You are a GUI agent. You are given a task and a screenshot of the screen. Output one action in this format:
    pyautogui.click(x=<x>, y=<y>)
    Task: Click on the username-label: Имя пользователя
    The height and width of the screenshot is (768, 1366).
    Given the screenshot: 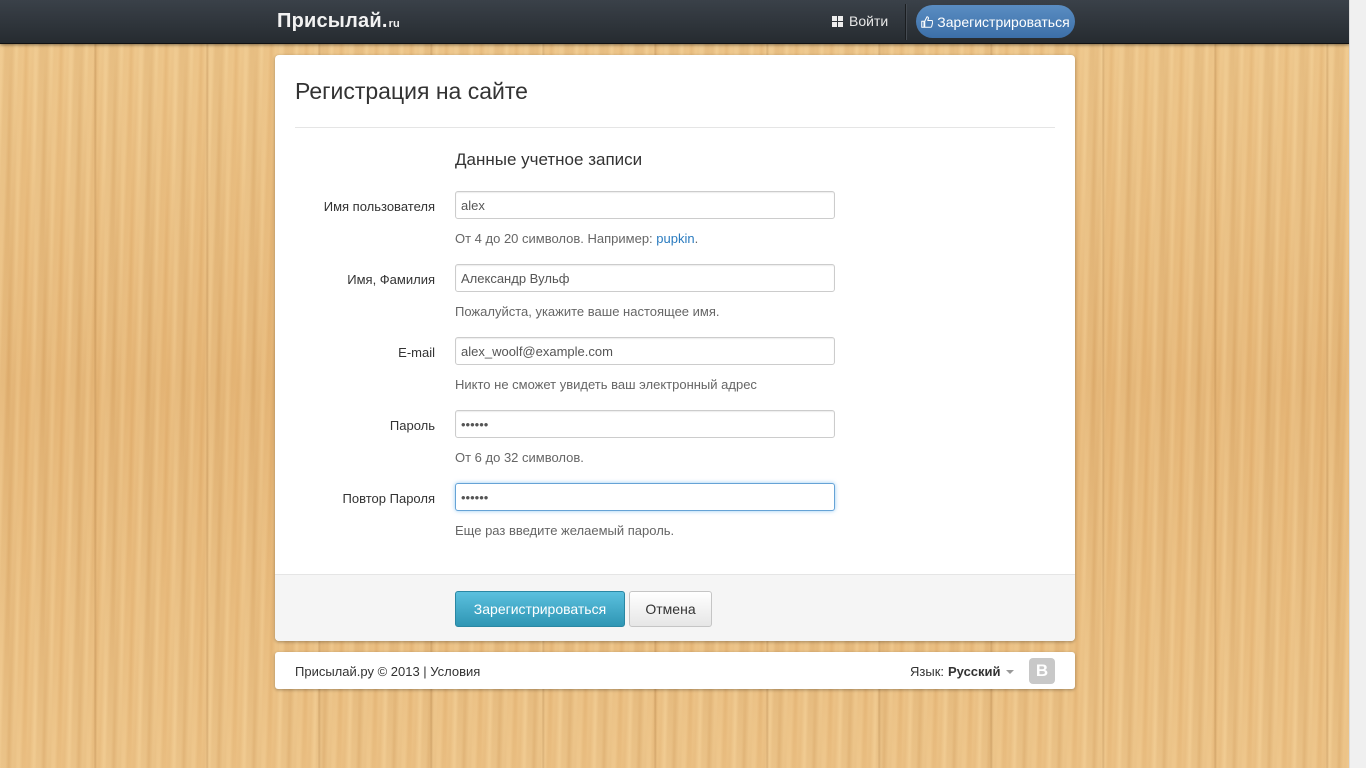 What is the action you would take?
    pyautogui.click(x=379, y=206)
    